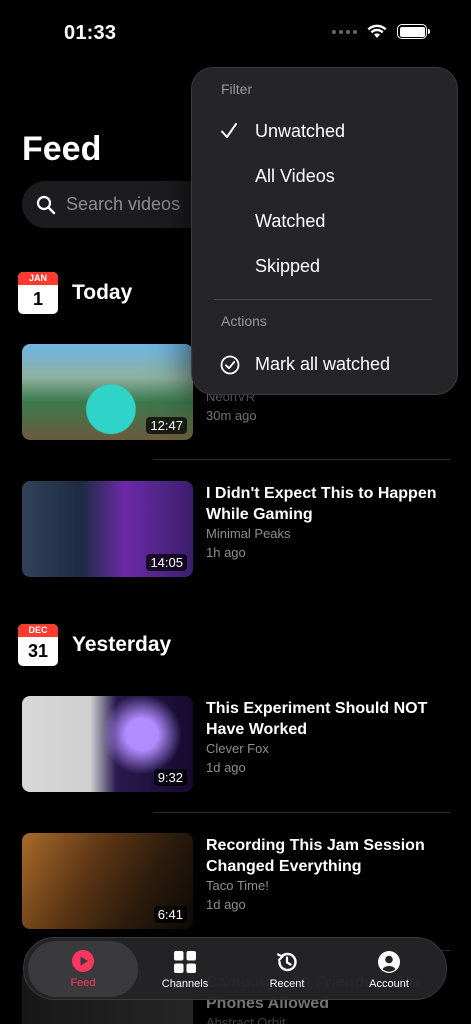  Describe the element at coordinates (231, 415) in the screenshot. I see `video-time: 30m ago` at that location.